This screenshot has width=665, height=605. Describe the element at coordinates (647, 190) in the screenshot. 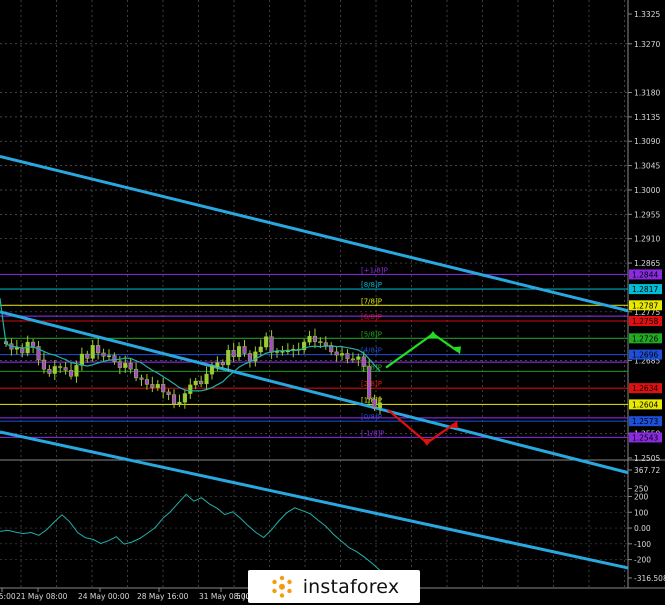

I see `price-tick-label: 1.3000` at that location.